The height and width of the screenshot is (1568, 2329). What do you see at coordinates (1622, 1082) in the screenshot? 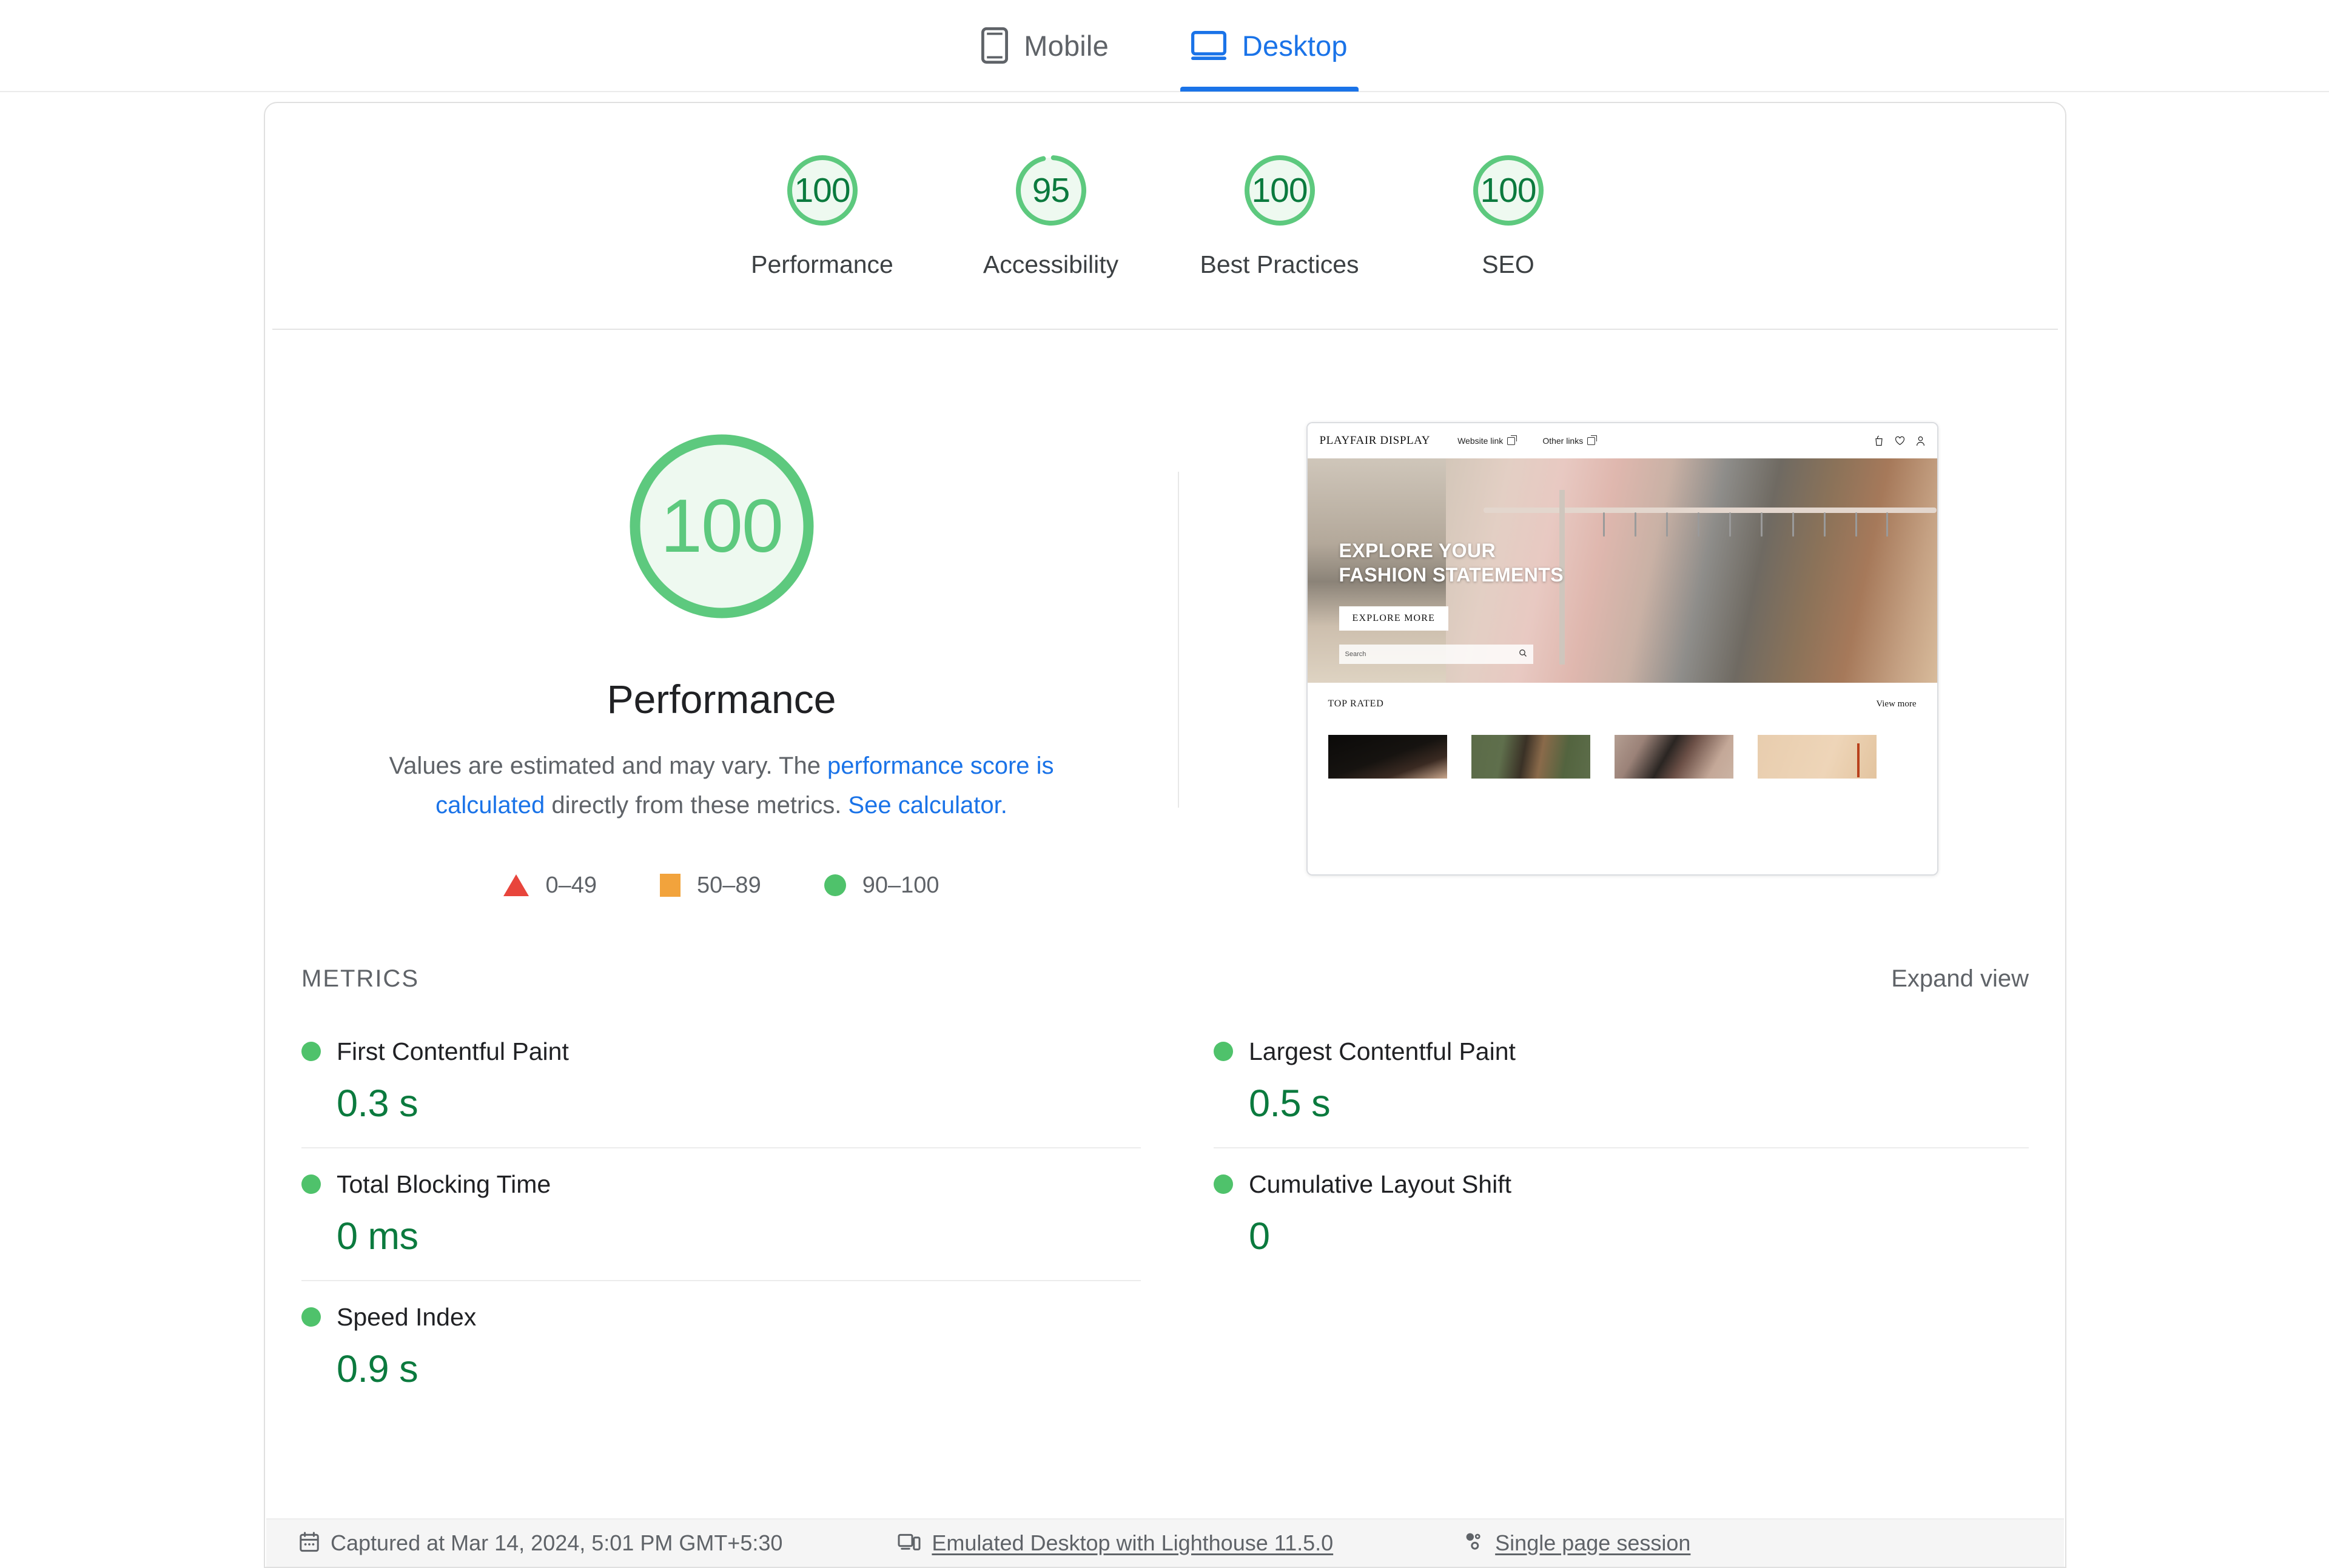
I see `metric-largest-contentful-paint: Largest Contentful Paint 0.5 s` at bounding box center [1622, 1082].